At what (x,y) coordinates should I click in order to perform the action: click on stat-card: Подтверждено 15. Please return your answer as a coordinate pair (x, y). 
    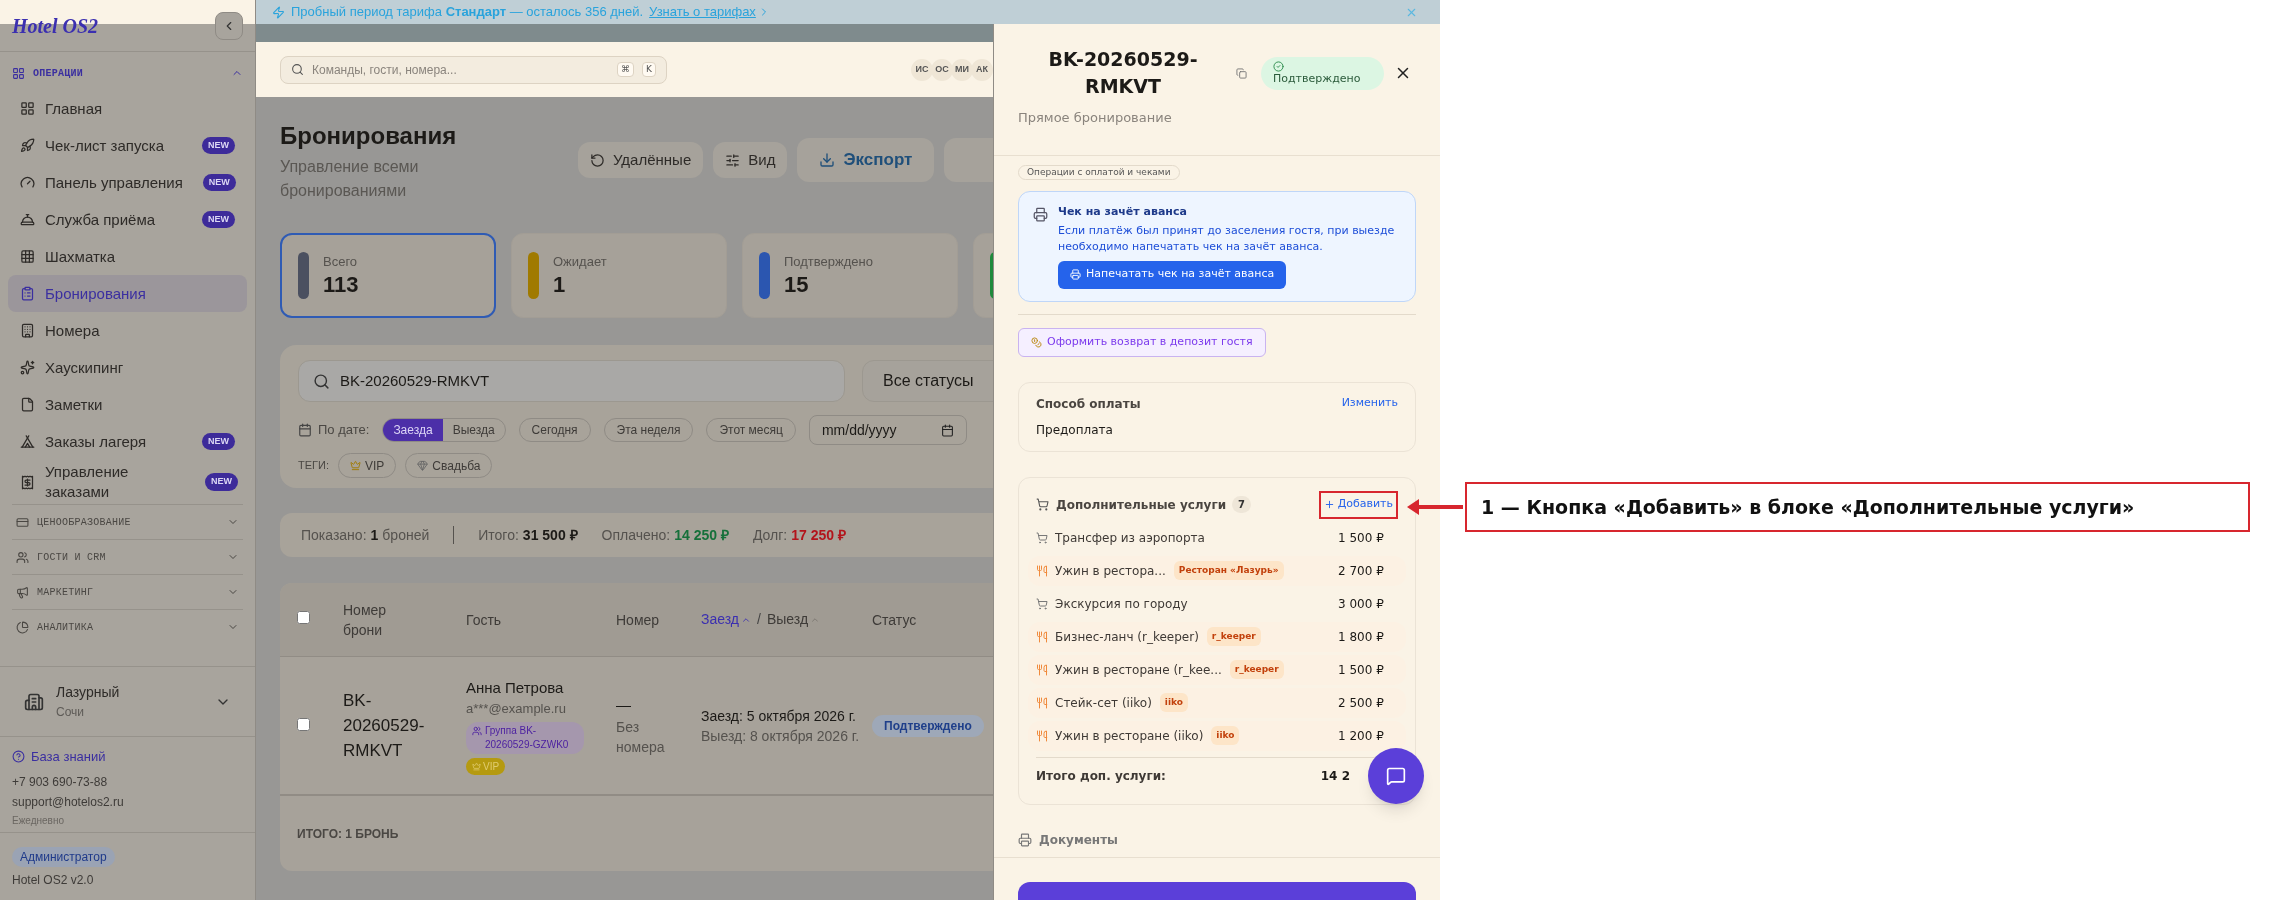
    Looking at the image, I should click on (850, 275).